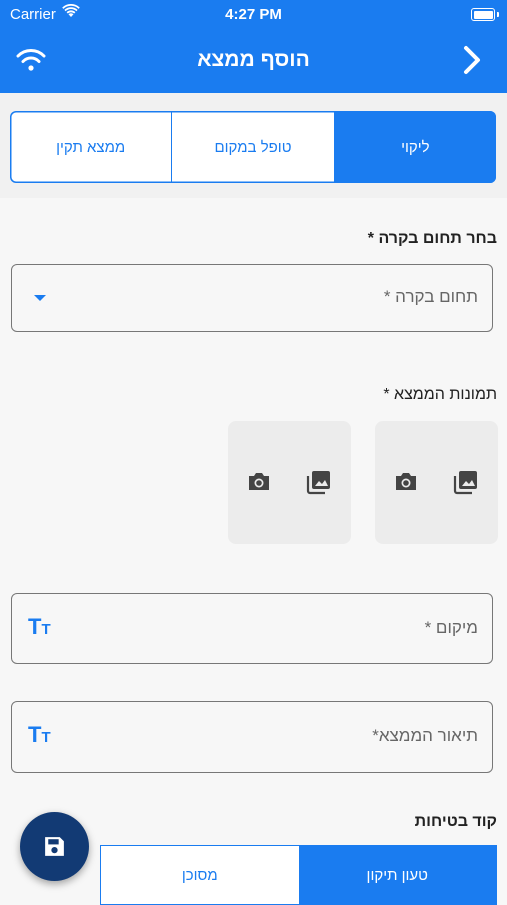  I want to click on battery-icon, so click(483, 14).